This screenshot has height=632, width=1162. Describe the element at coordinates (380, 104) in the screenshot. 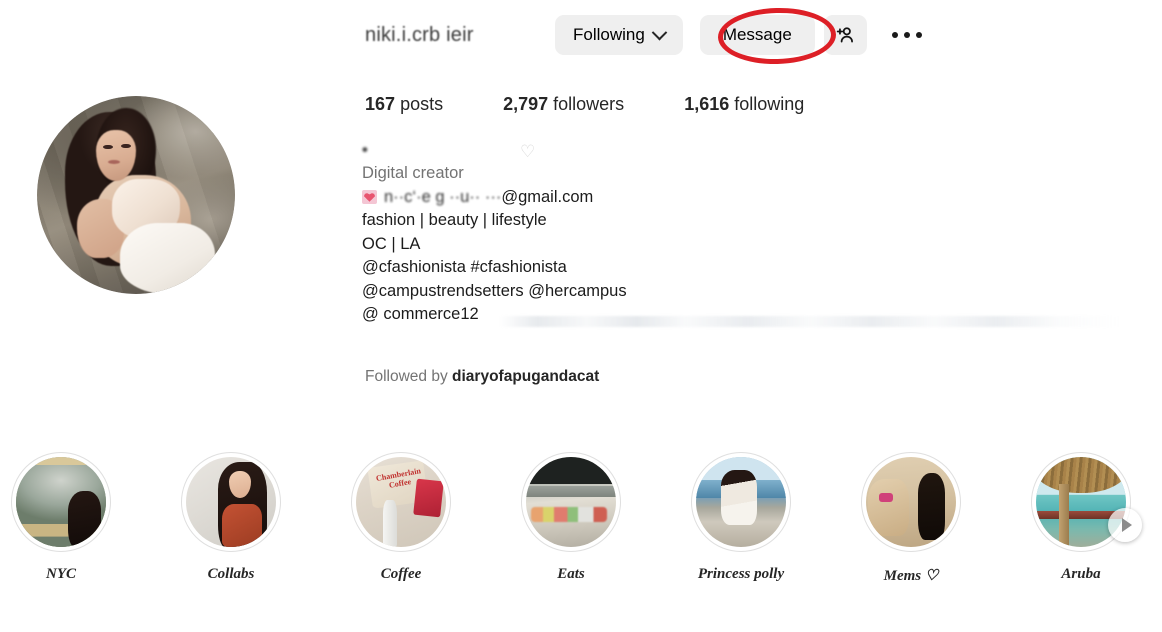

I see `stat-posts-value: 167` at that location.